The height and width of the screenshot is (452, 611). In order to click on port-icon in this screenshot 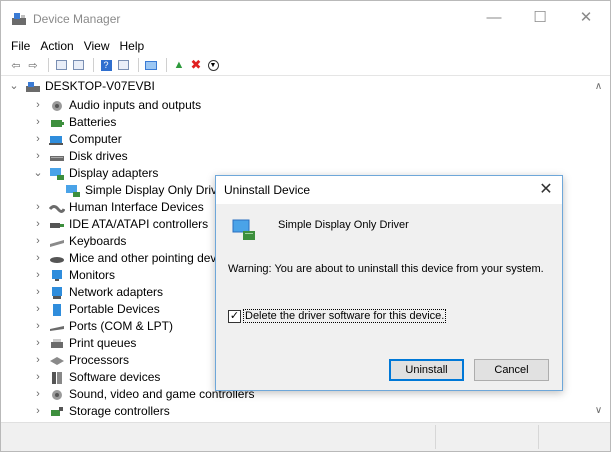, I will do `click(57, 328)`.